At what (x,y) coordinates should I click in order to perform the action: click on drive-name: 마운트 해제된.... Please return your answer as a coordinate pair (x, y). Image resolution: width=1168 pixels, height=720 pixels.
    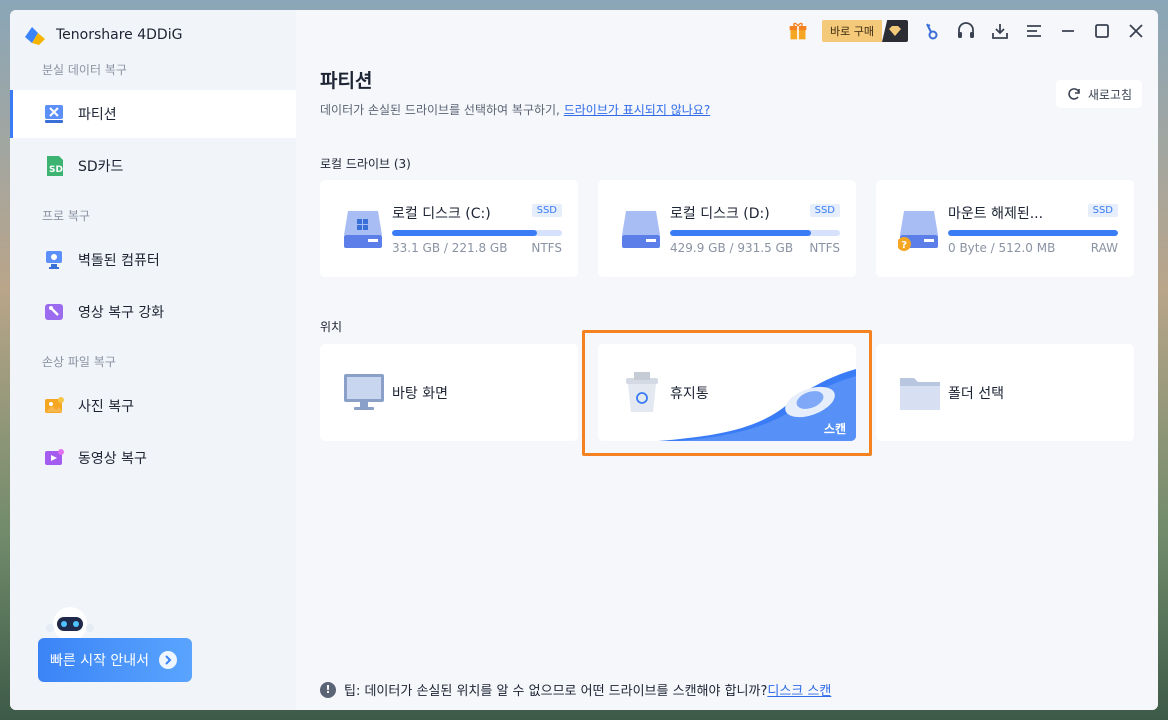
    Looking at the image, I should click on (996, 214).